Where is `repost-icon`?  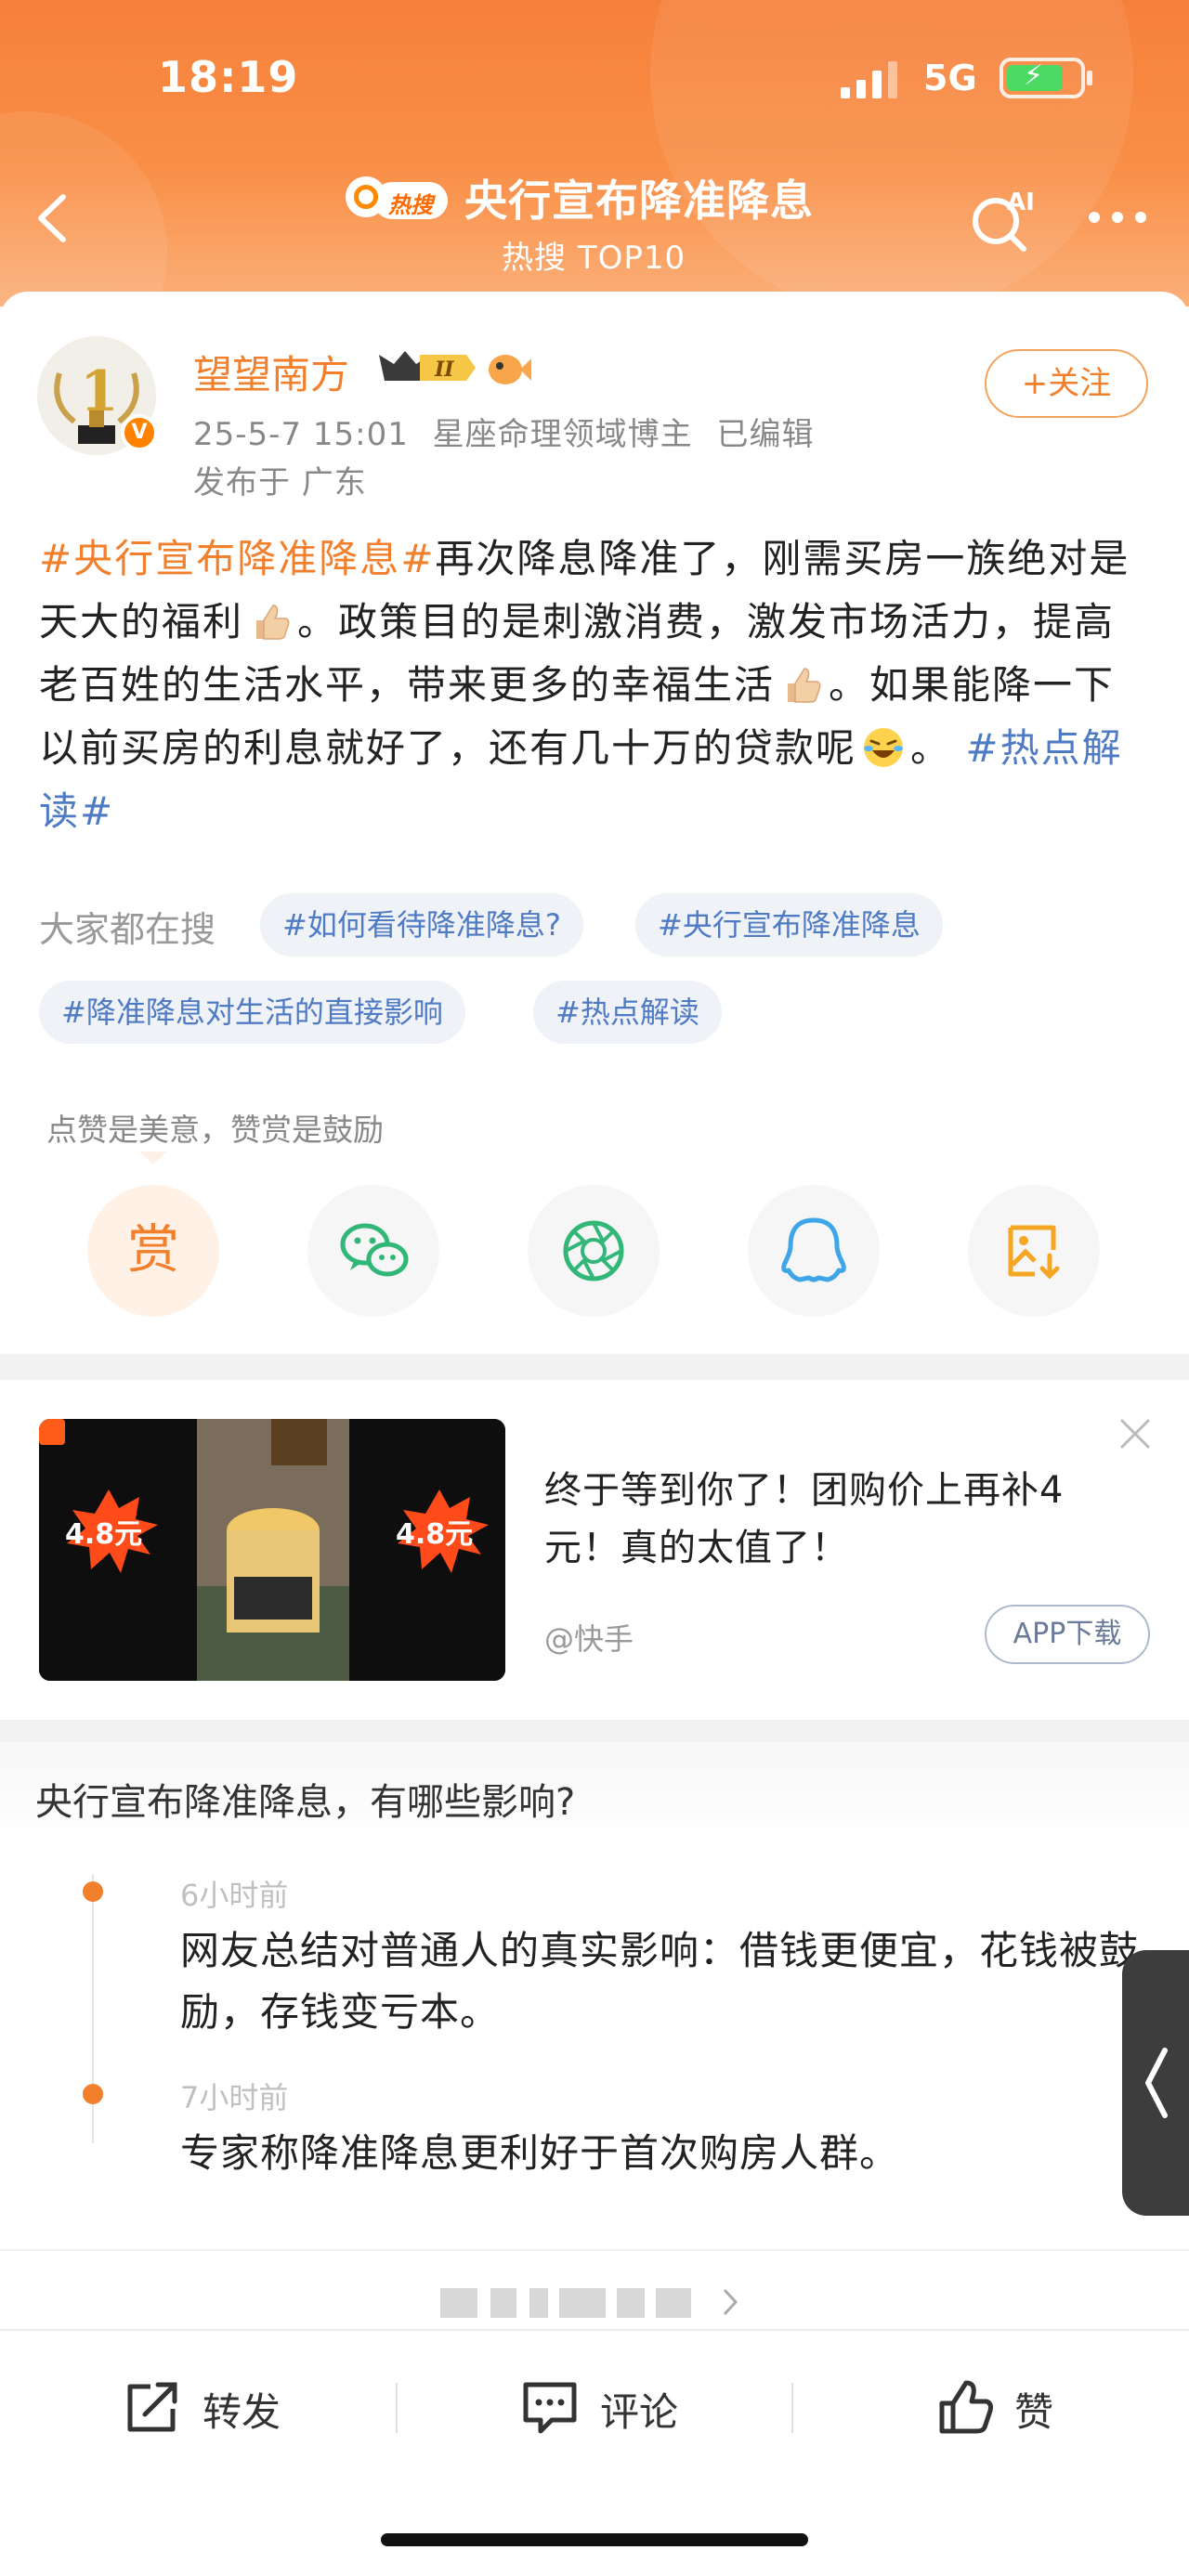 repost-icon is located at coordinates (152, 2407).